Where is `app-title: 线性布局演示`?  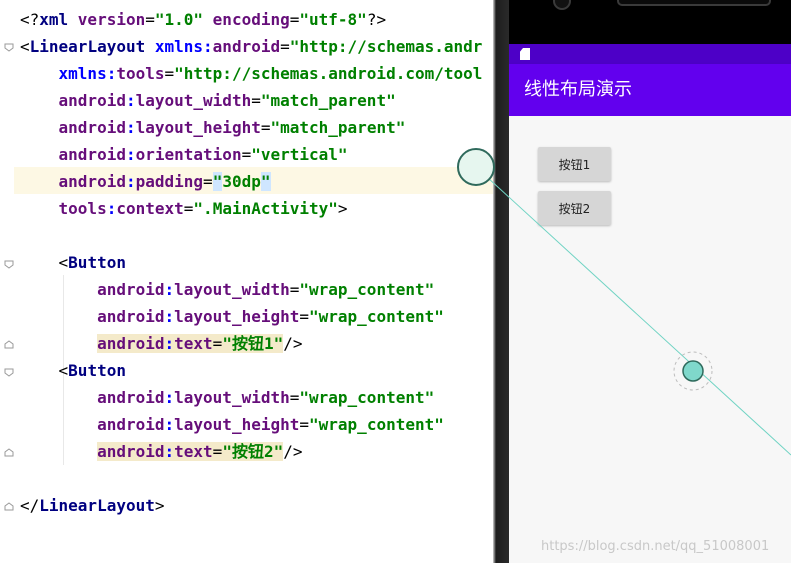 app-title: 线性布局演示 is located at coordinates (578, 89).